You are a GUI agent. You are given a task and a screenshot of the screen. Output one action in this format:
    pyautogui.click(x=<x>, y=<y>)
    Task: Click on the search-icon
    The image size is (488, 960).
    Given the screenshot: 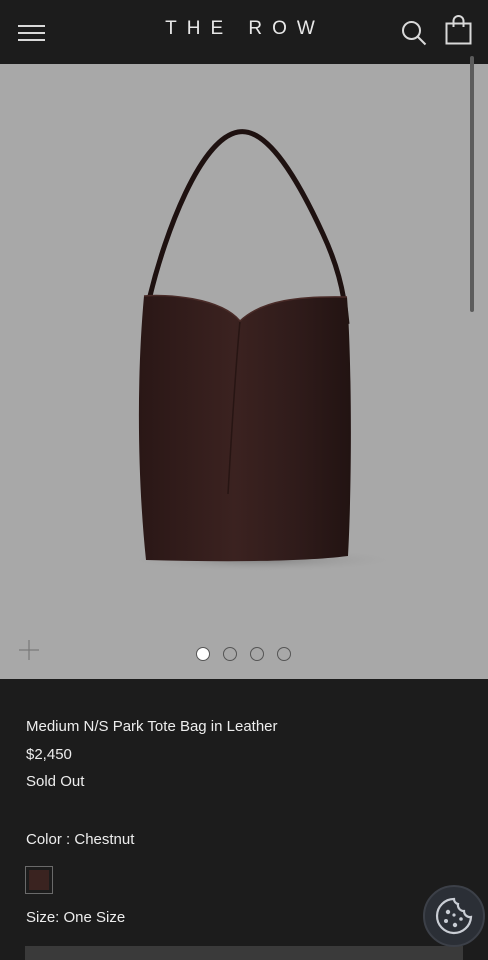 What is the action you would take?
    pyautogui.click(x=414, y=33)
    